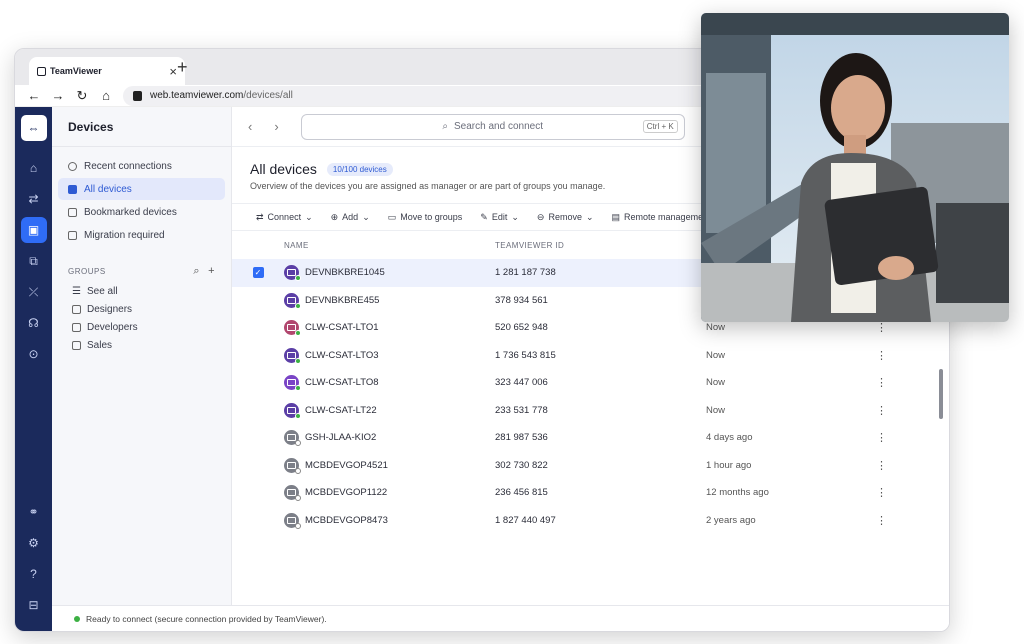  I want to click on help-nav-icon: ?, so click(34, 574).